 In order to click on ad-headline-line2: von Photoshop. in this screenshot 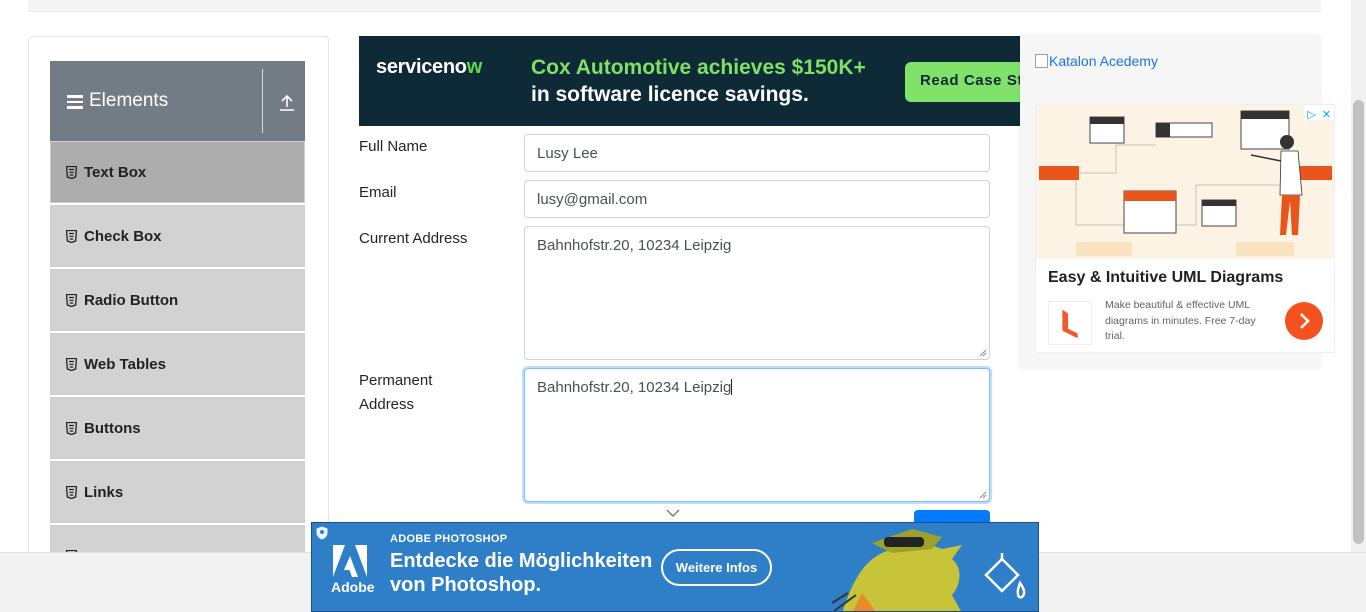, I will do `click(466, 585)`.